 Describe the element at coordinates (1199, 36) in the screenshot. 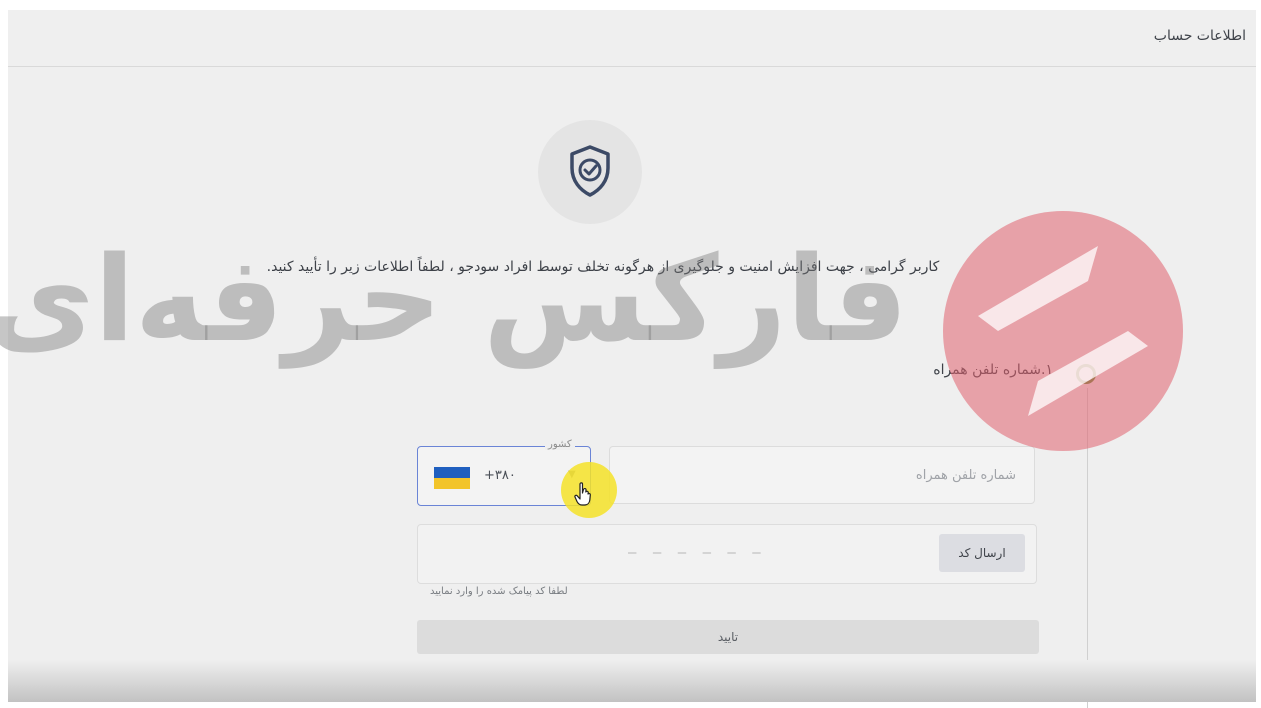

I see `page-title: اطلاعات حساب` at that location.